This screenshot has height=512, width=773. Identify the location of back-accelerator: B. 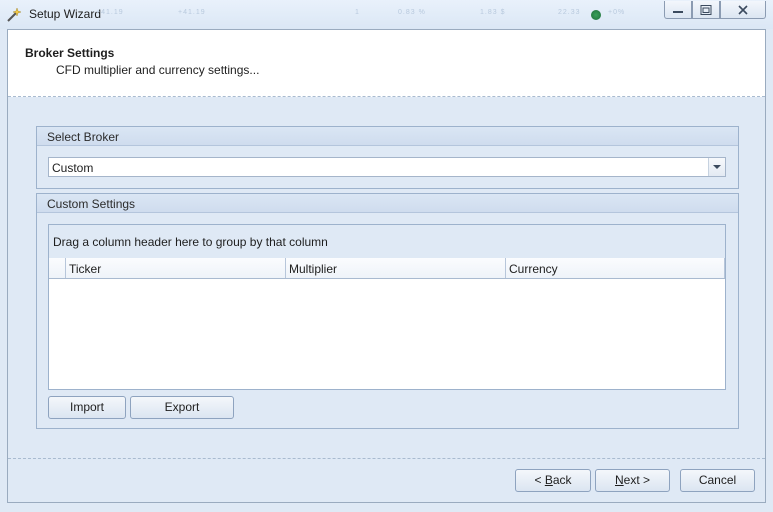
(548, 480).